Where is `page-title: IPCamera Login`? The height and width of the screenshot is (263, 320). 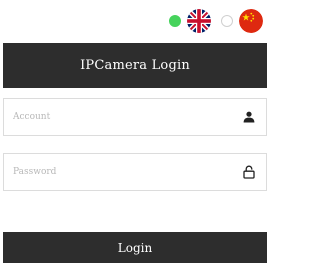
page-title: IPCamera Login is located at coordinates (135, 65).